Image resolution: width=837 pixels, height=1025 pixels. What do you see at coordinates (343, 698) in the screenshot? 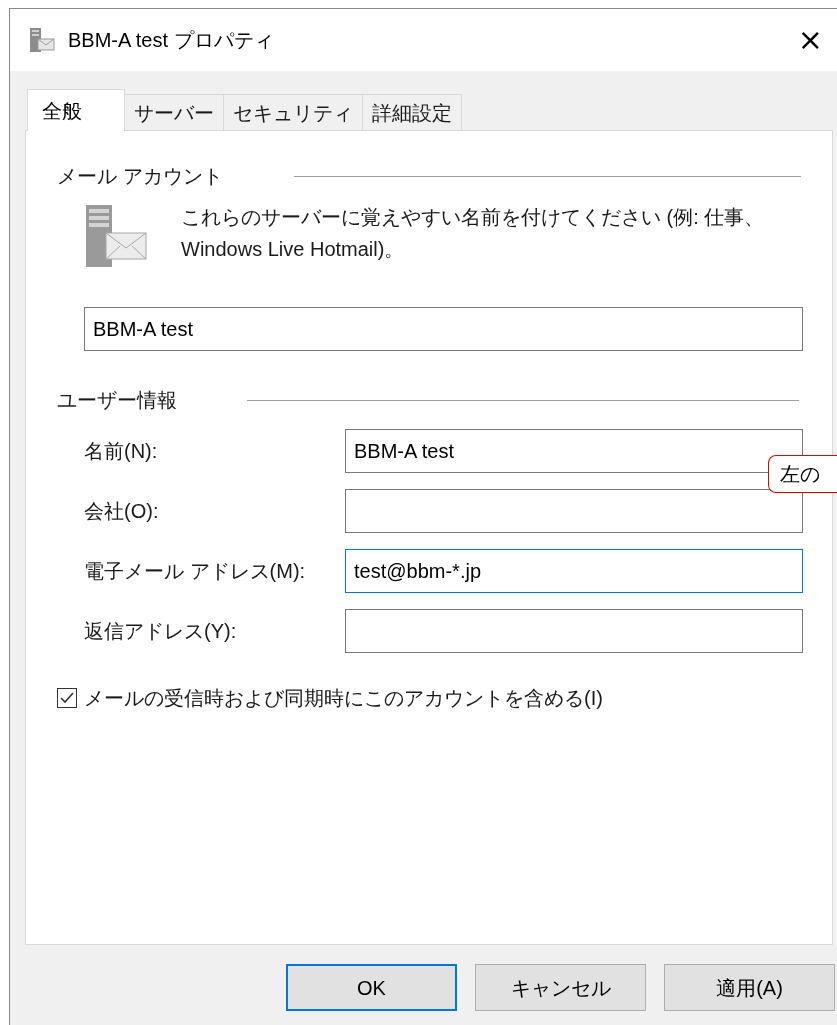
I see `checkbox-label: メールの受信時および同期時にこのアカウントを含める(I)` at bounding box center [343, 698].